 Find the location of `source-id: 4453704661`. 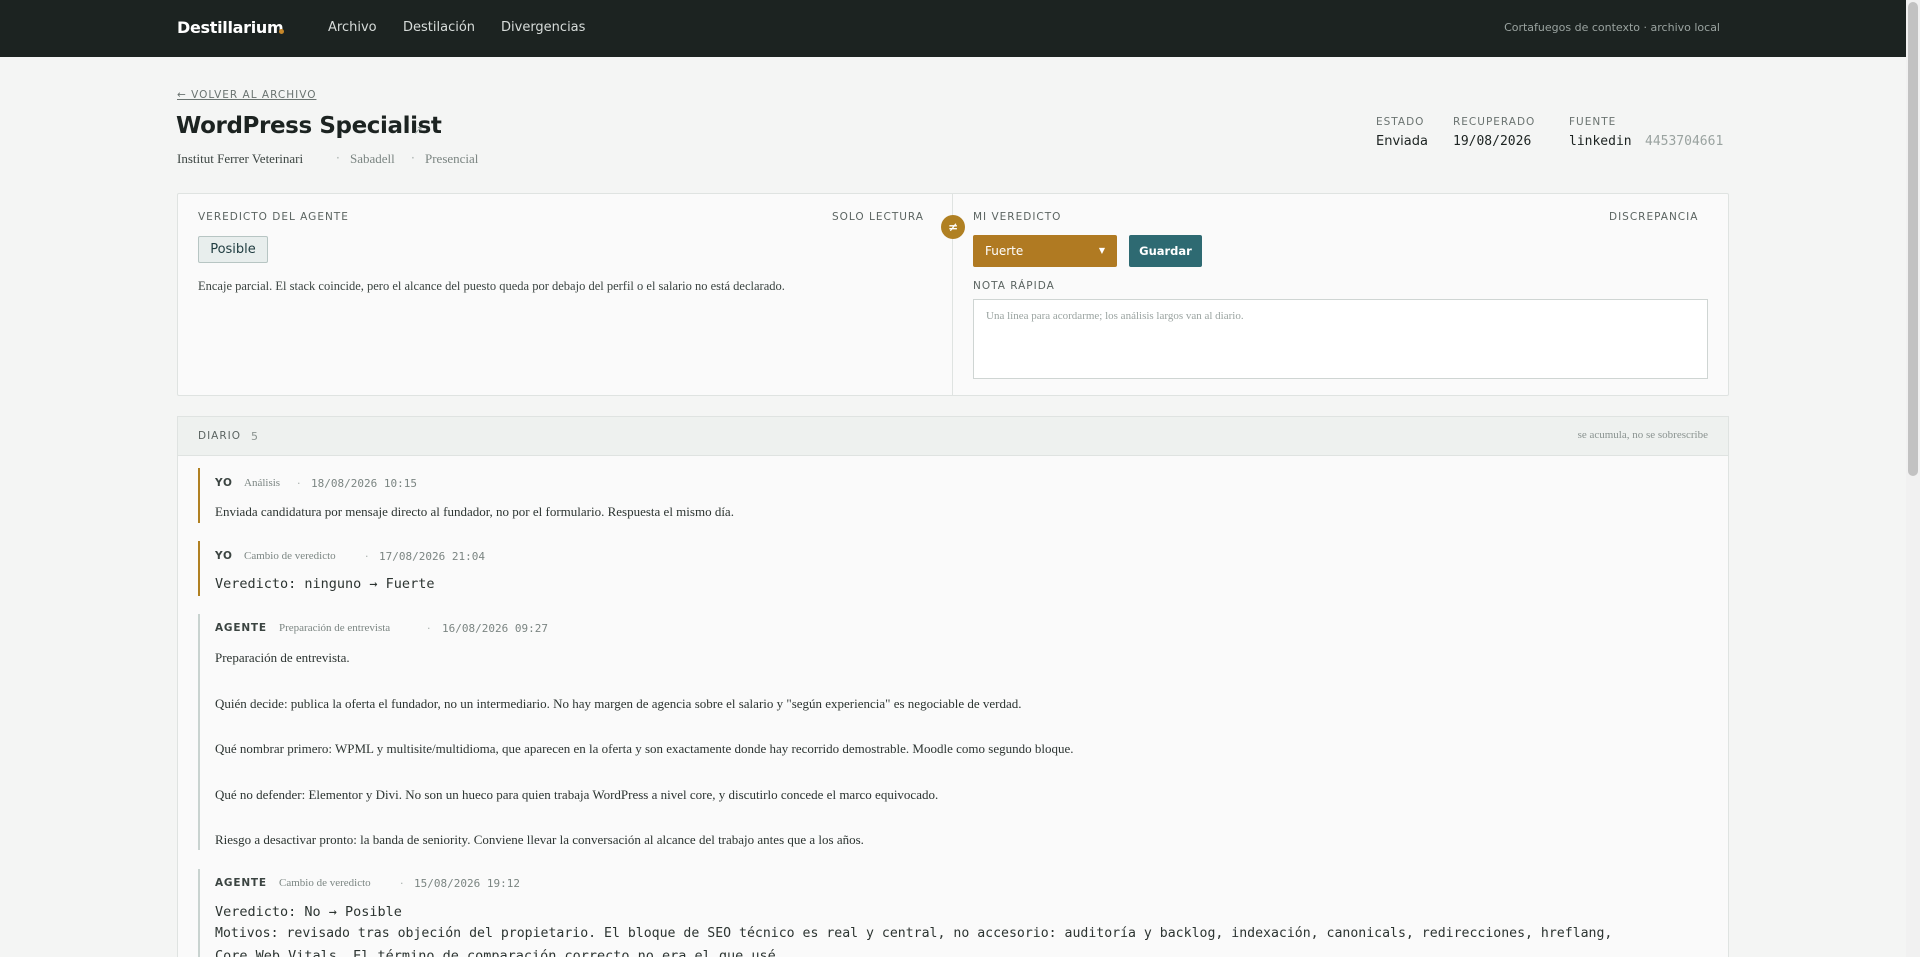

source-id: 4453704661 is located at coordinates (1684, 141).